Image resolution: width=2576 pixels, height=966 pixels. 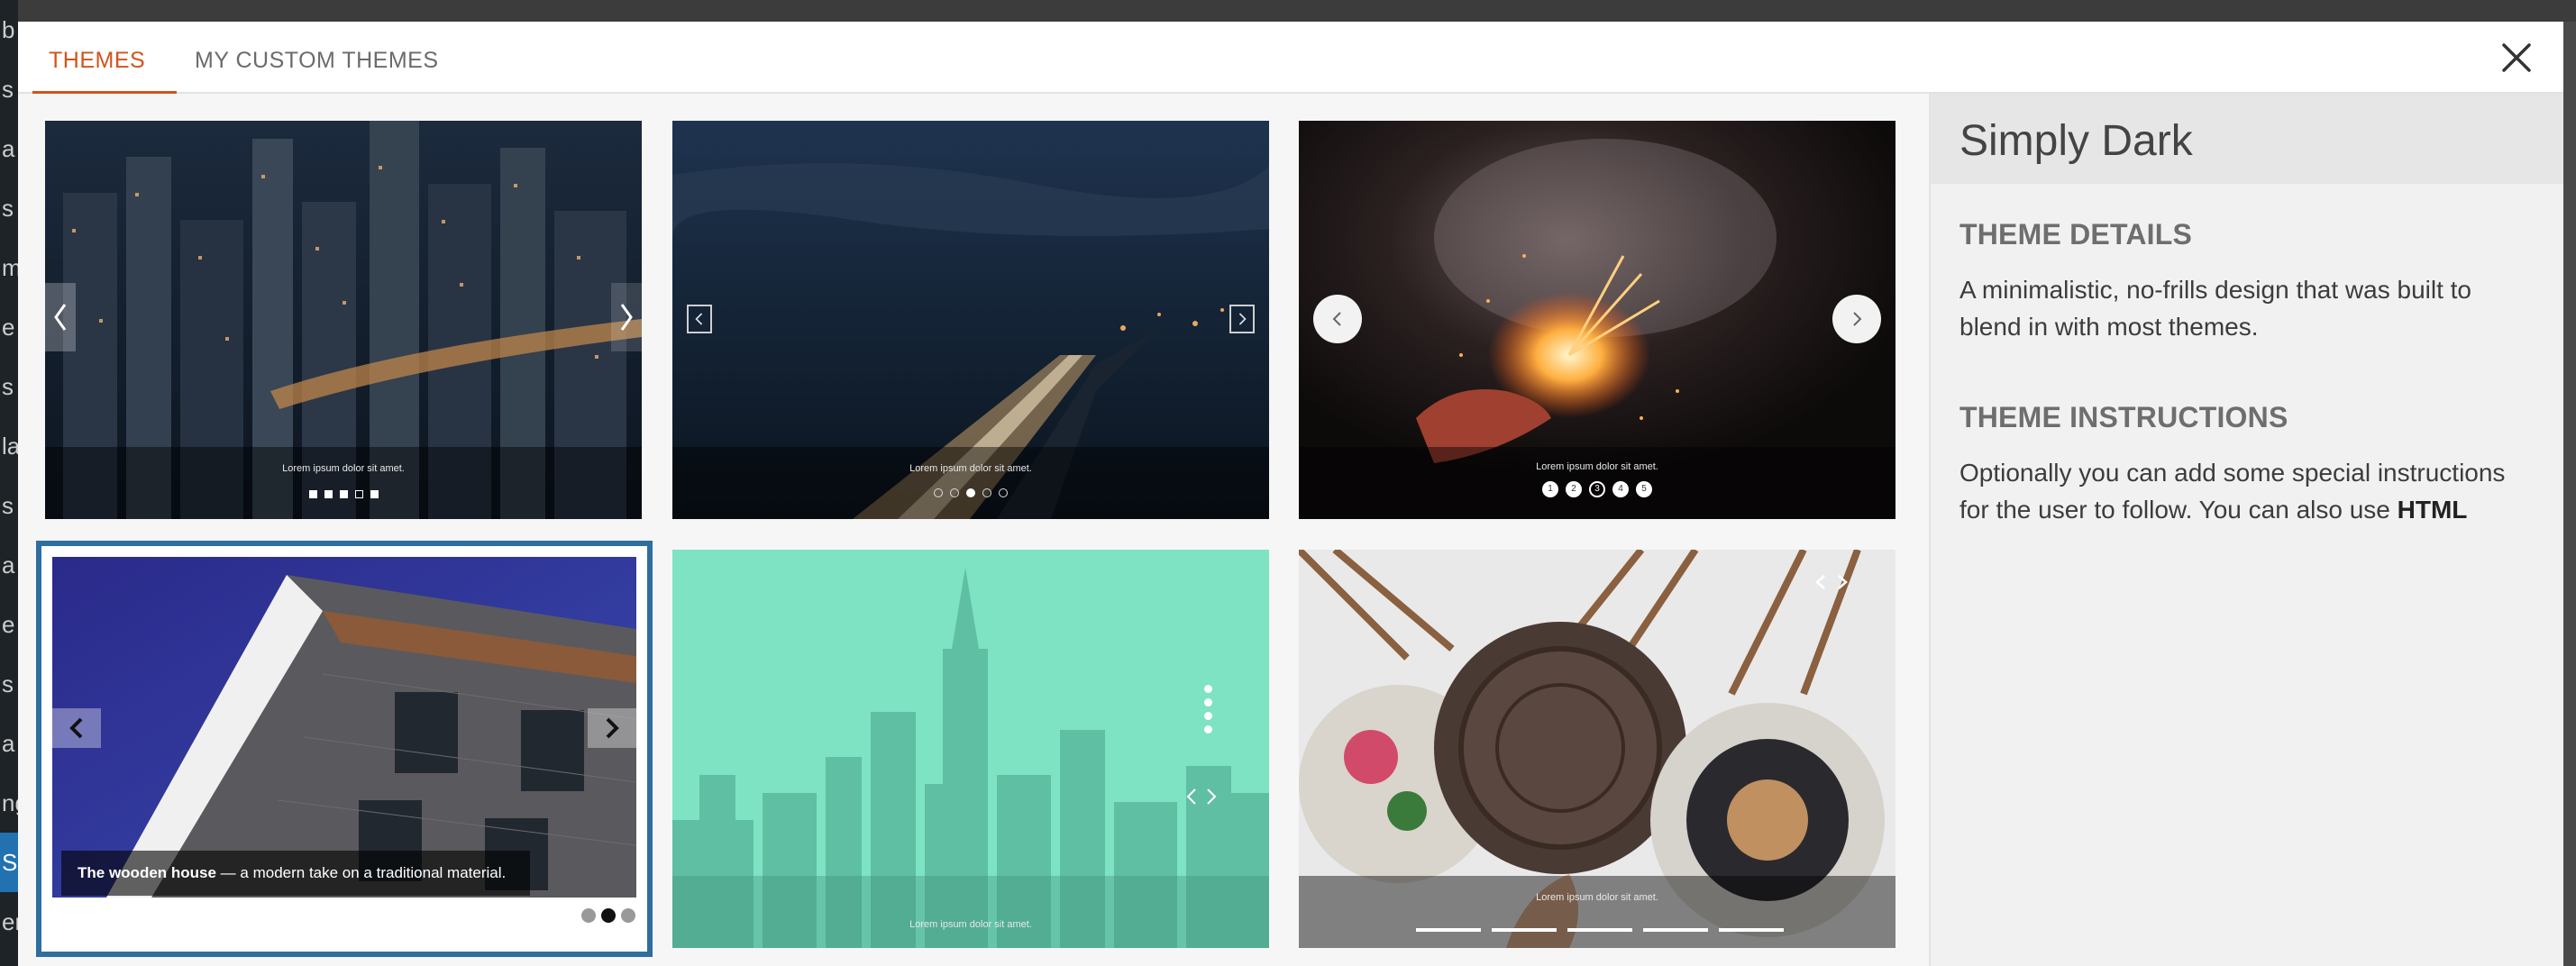 I want to click on theme-card-5: Lorem ipsum dolor sit amet., so click(x=970, y=749).